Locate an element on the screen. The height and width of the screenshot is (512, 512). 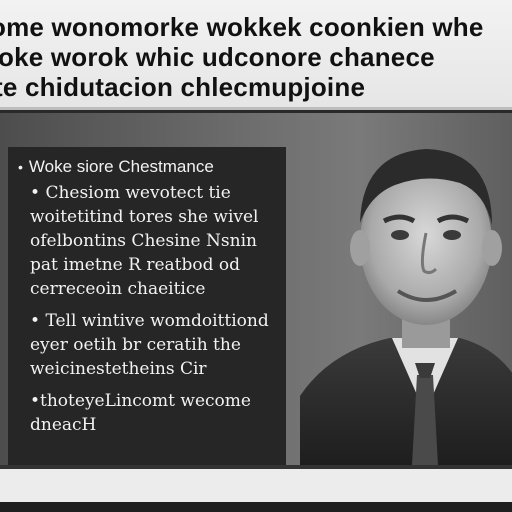
block-3-line-2: dneacH is located at coordinates (63, 425).